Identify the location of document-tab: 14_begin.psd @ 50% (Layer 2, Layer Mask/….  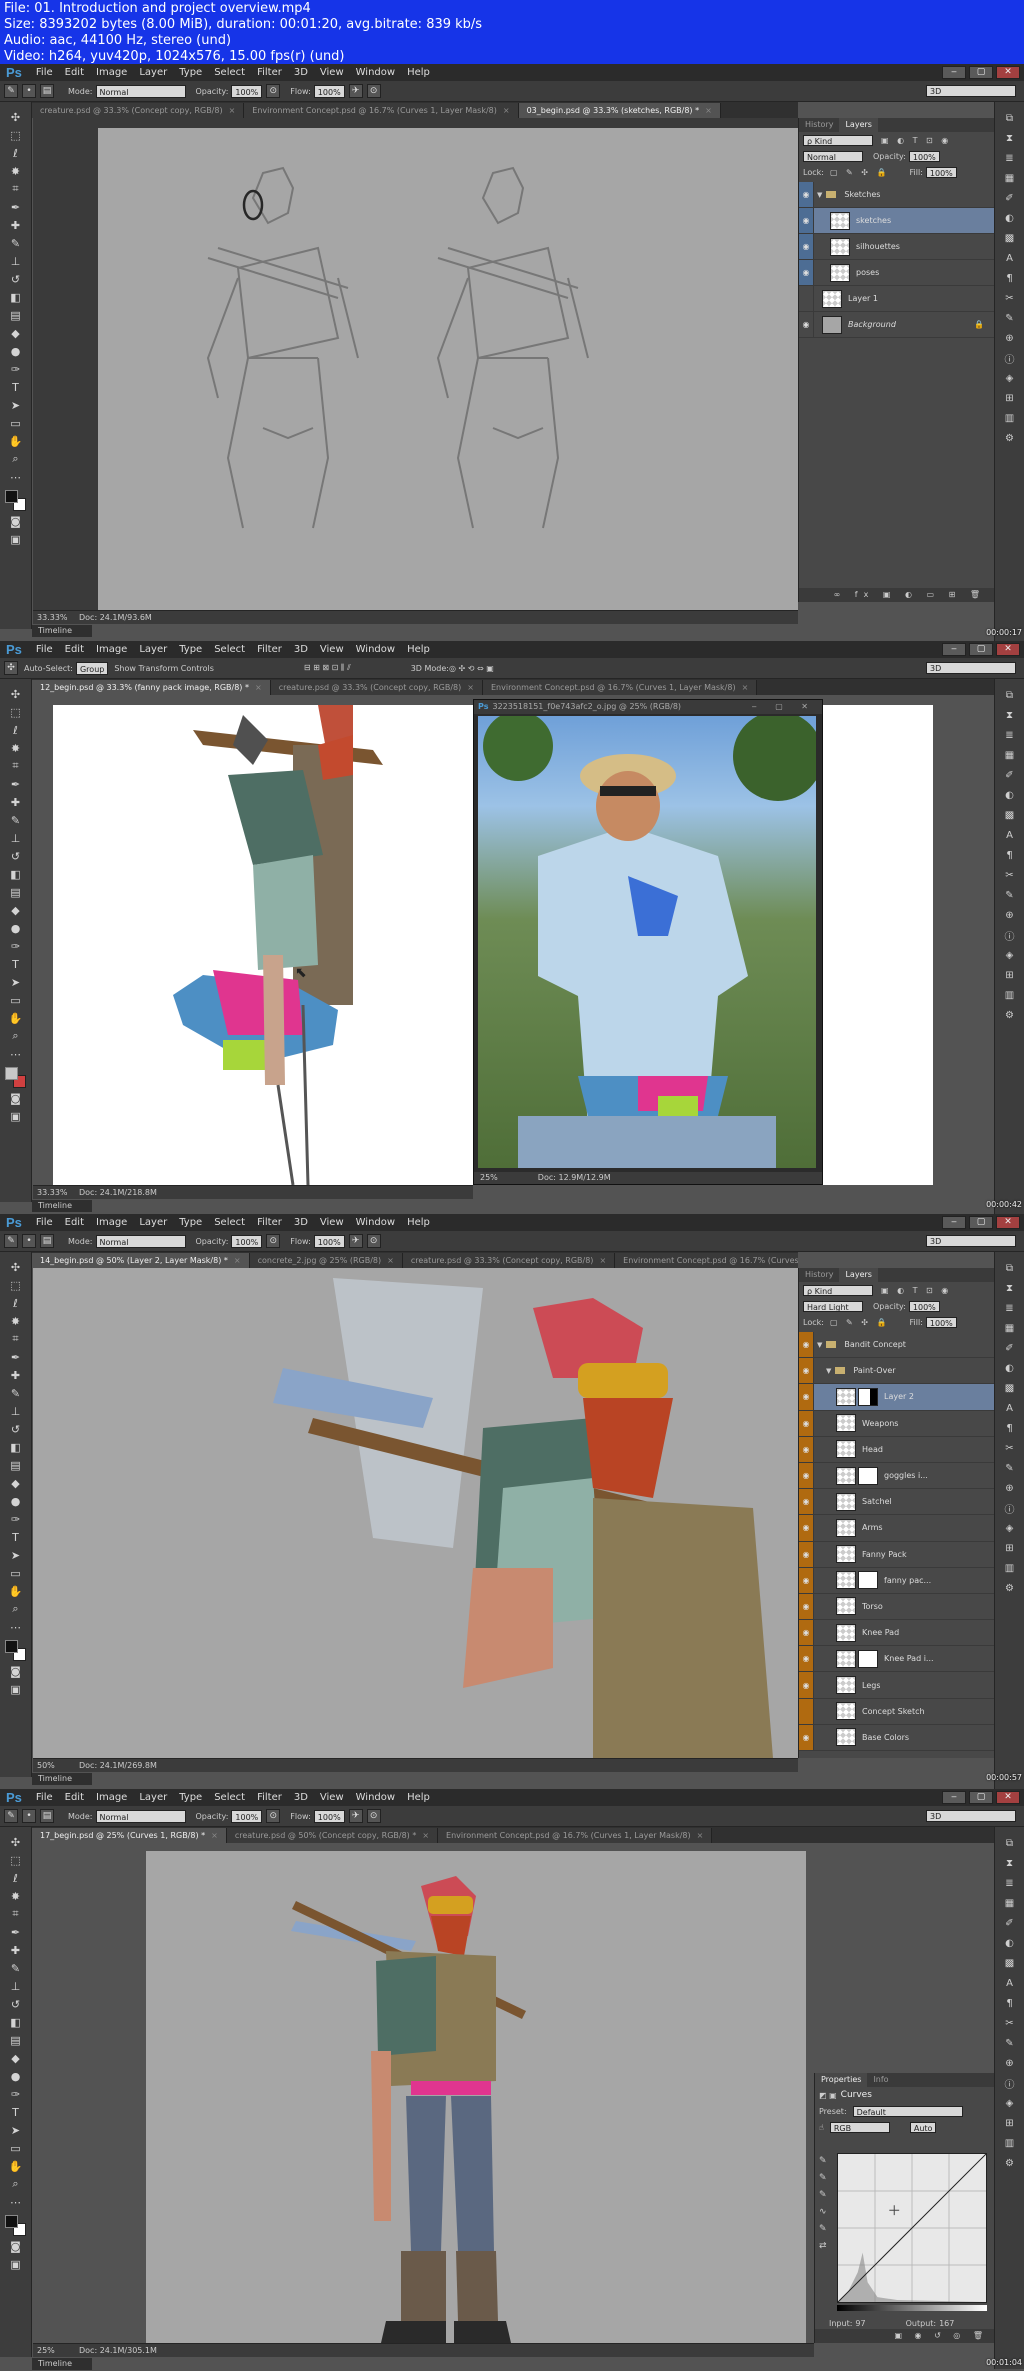
(141, 1260).